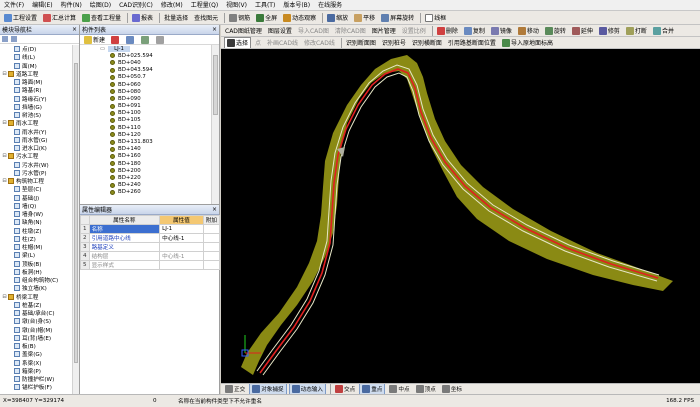  I want to click on nav-item: 垫层(C), so click(36, 189).